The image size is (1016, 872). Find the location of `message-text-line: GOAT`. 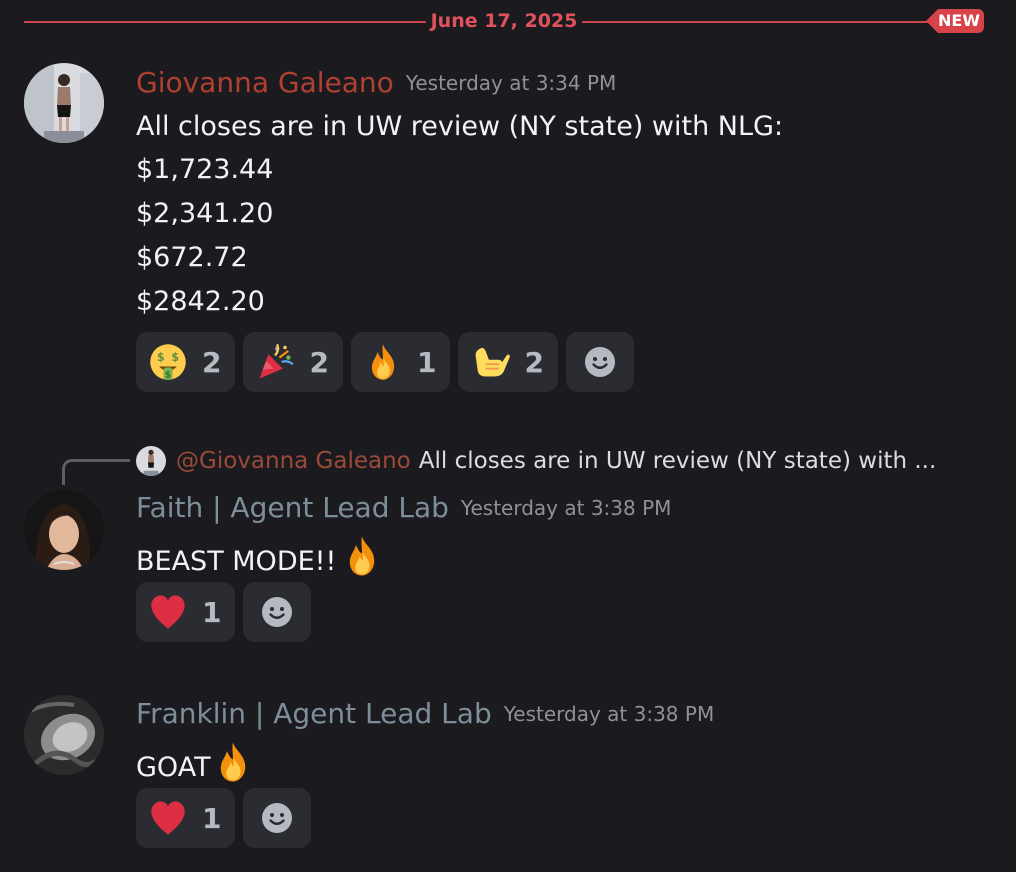

message-text-line: GOAT is located at coordinates (195, 763).